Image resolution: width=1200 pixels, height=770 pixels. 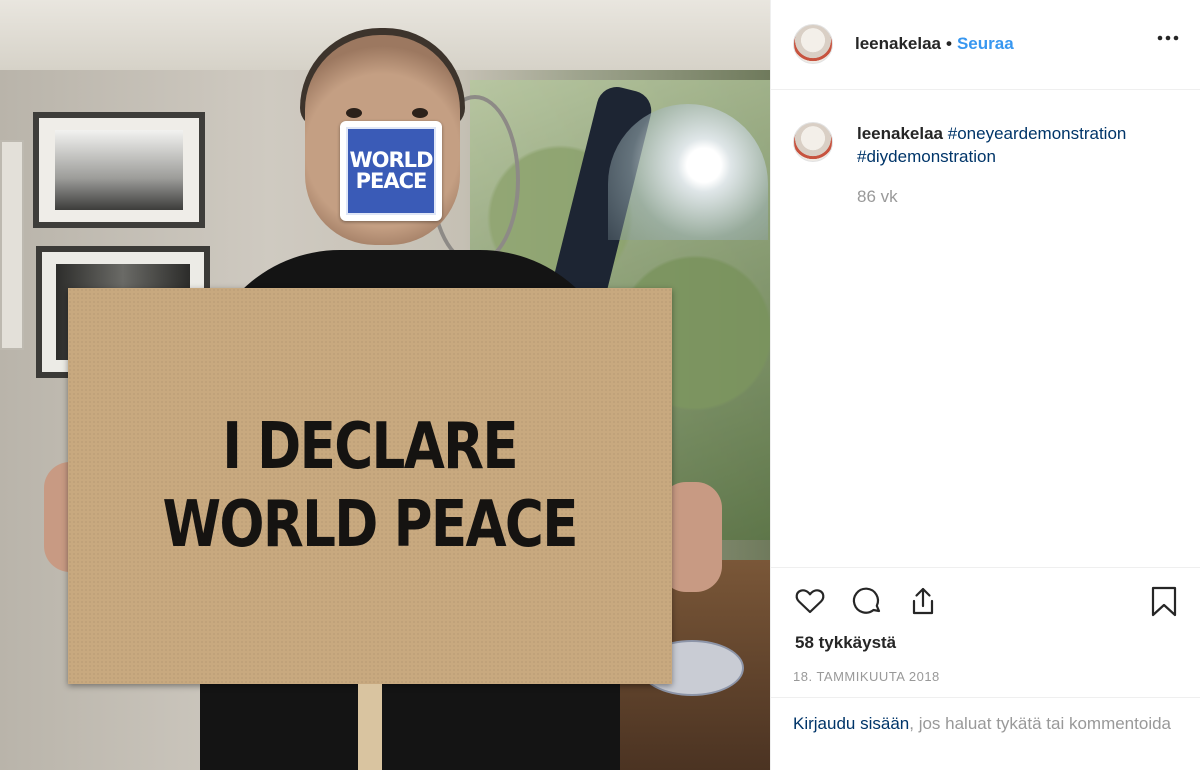 What do you see at coordinates (923, 601) in the screenshot?
I see `share-icon` at bounding box center [923, 601].